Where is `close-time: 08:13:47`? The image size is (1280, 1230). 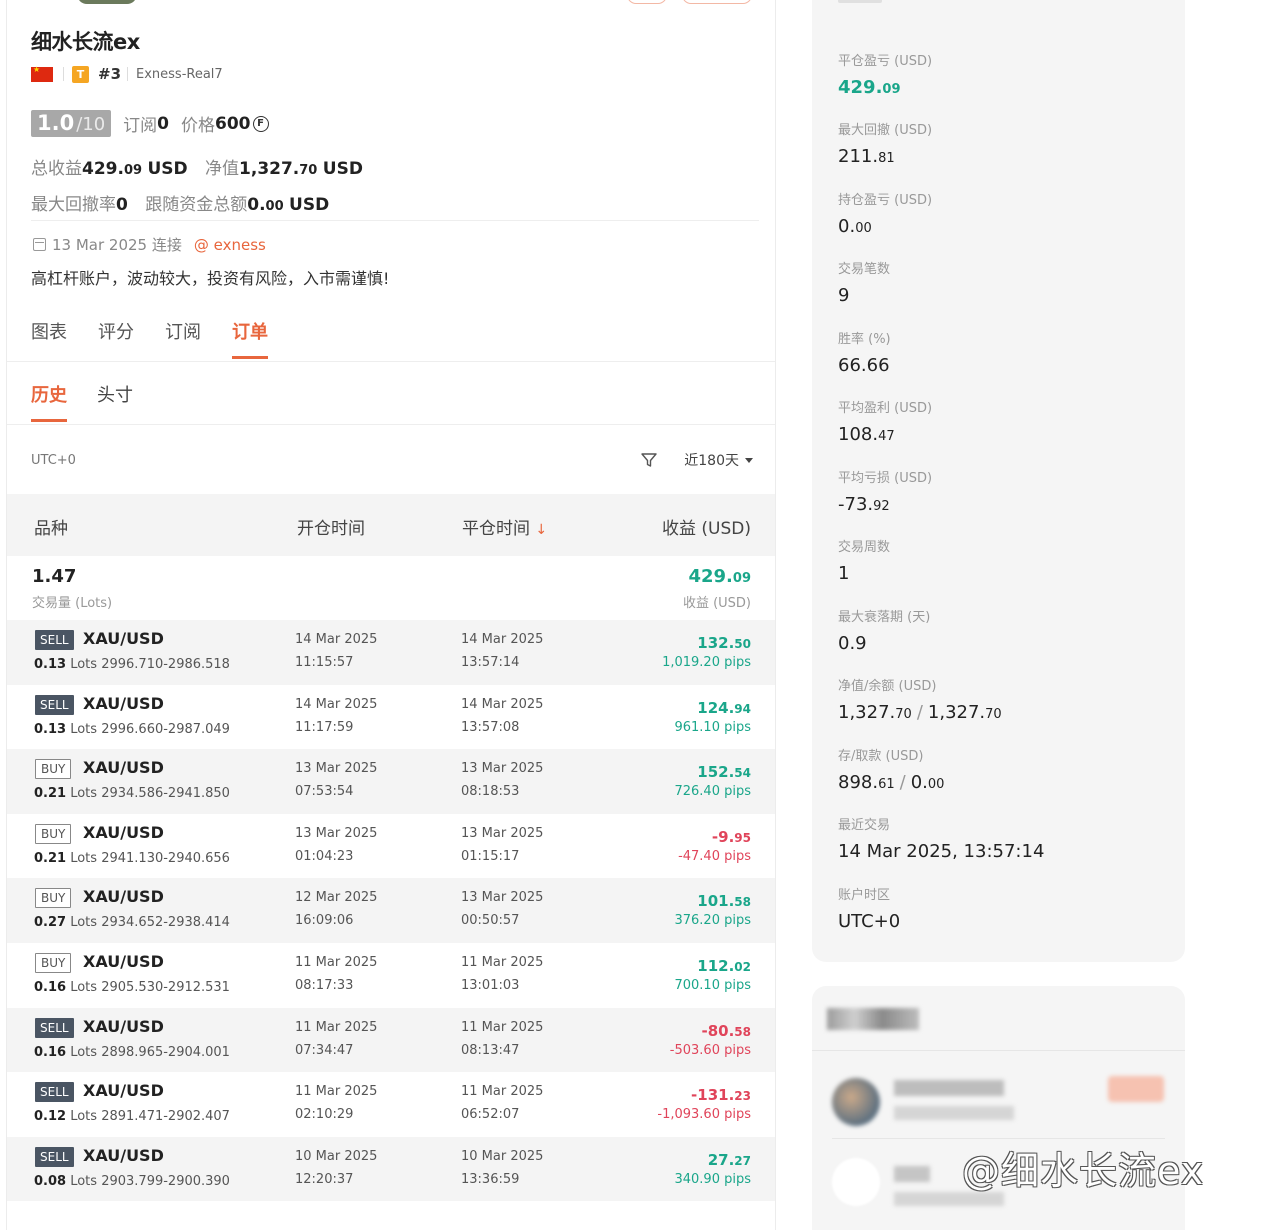
close-time: 08:13:47 is located at coordinates (490, 1050).